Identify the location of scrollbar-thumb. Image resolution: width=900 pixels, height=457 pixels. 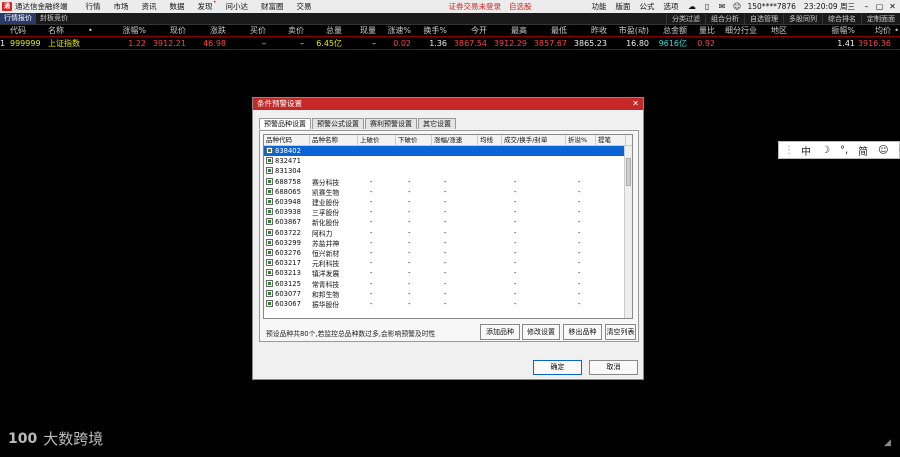
(628, 172).